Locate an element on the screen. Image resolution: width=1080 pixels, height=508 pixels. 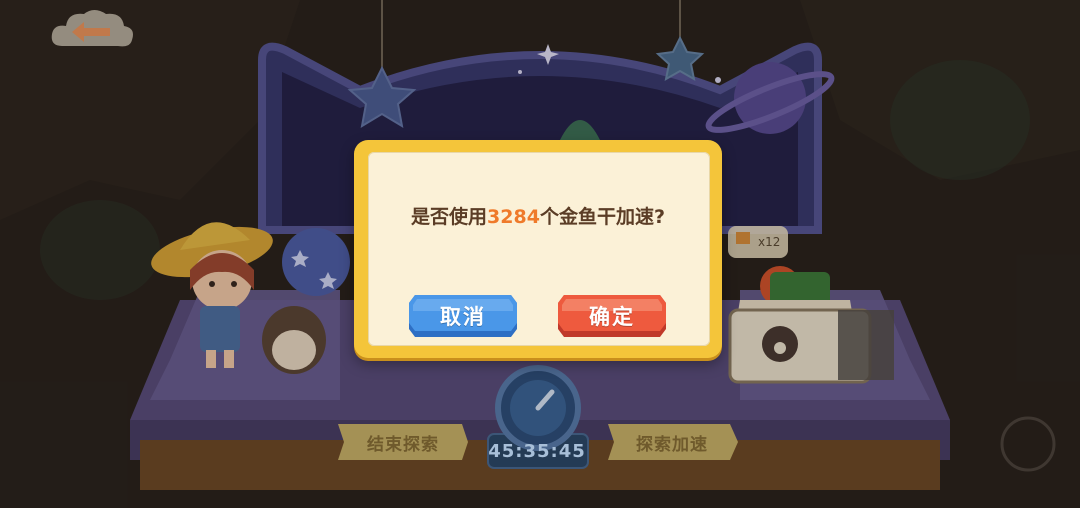
confirm-dialog: 是否使用3284个金鱼干加速? 取消 确定 is located at coordinates (538, 249).